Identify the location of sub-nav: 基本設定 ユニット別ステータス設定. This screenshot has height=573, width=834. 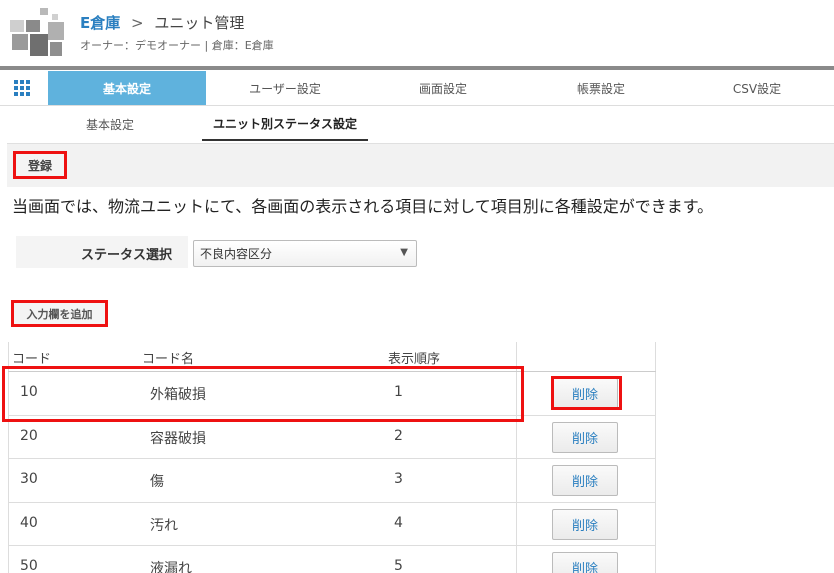
(417, 124).